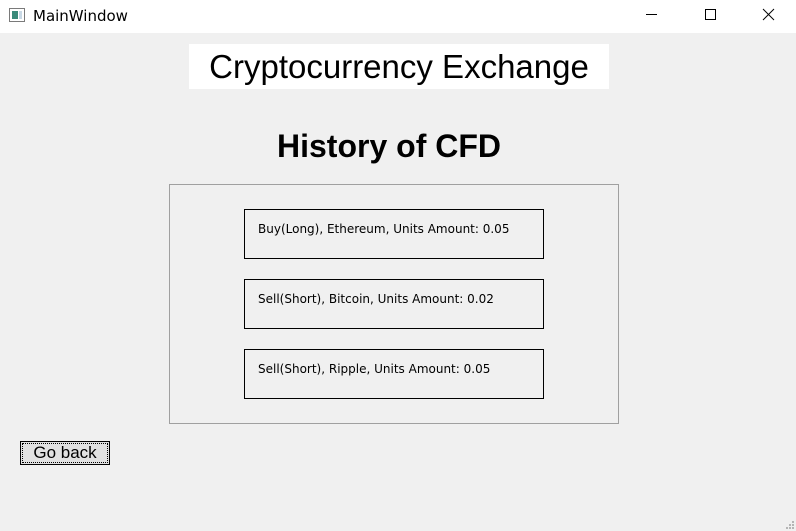 This screenshot has height=531, width=796. What do you see at coordinates (389, 146) in the screenshot?
I see `page-title: History of CFD` at bounding box center [389, 146].